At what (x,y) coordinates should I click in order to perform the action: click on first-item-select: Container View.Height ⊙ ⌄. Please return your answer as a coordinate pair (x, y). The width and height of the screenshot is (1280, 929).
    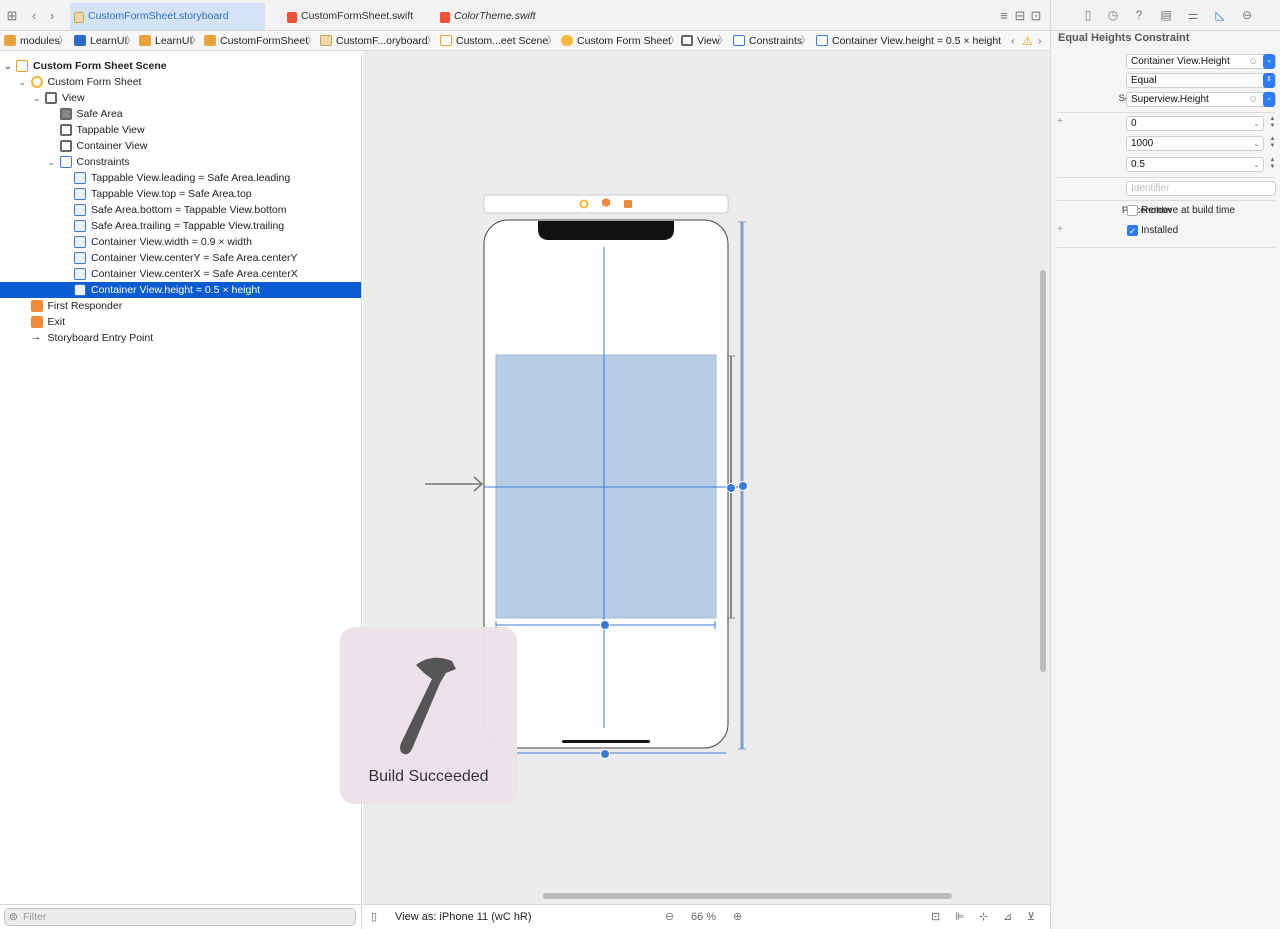
    Looking at the image, I should click on (1201, 61).